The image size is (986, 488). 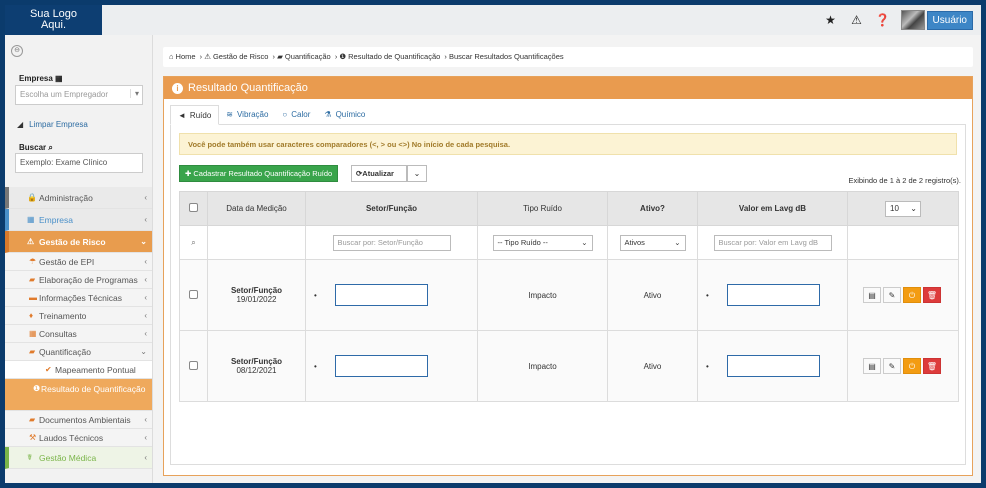 I want to click on sidebar-item-gestao-epi: ☂ Gestão de EPI ‹, so click(x=78, y=262).